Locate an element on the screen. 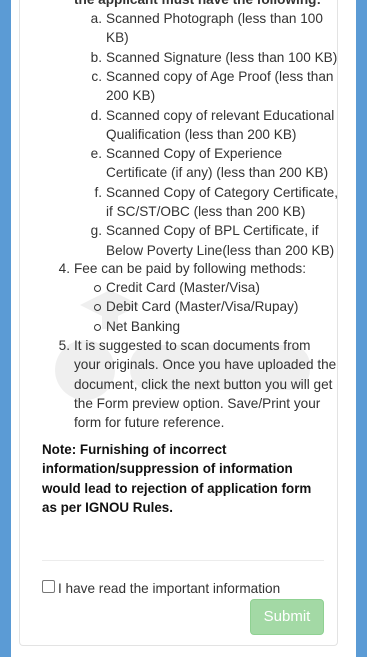  requirement-marker: d. is located at coordinates (96, 115).